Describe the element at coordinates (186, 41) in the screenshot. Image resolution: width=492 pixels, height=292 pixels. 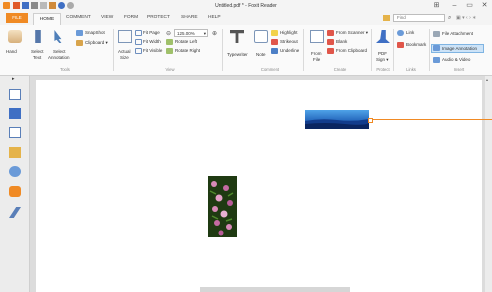
I see `rotate-left-button: Rotate Left` at that location.